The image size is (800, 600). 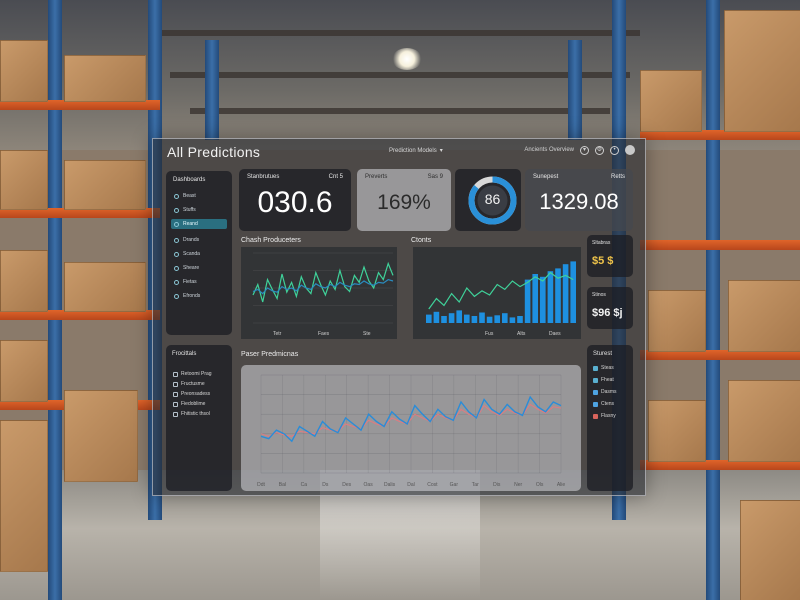 What do you see at coordinates (607, 368) in the screenshot?
I see `legend-label: Steas` at bounding box center [607, 368].